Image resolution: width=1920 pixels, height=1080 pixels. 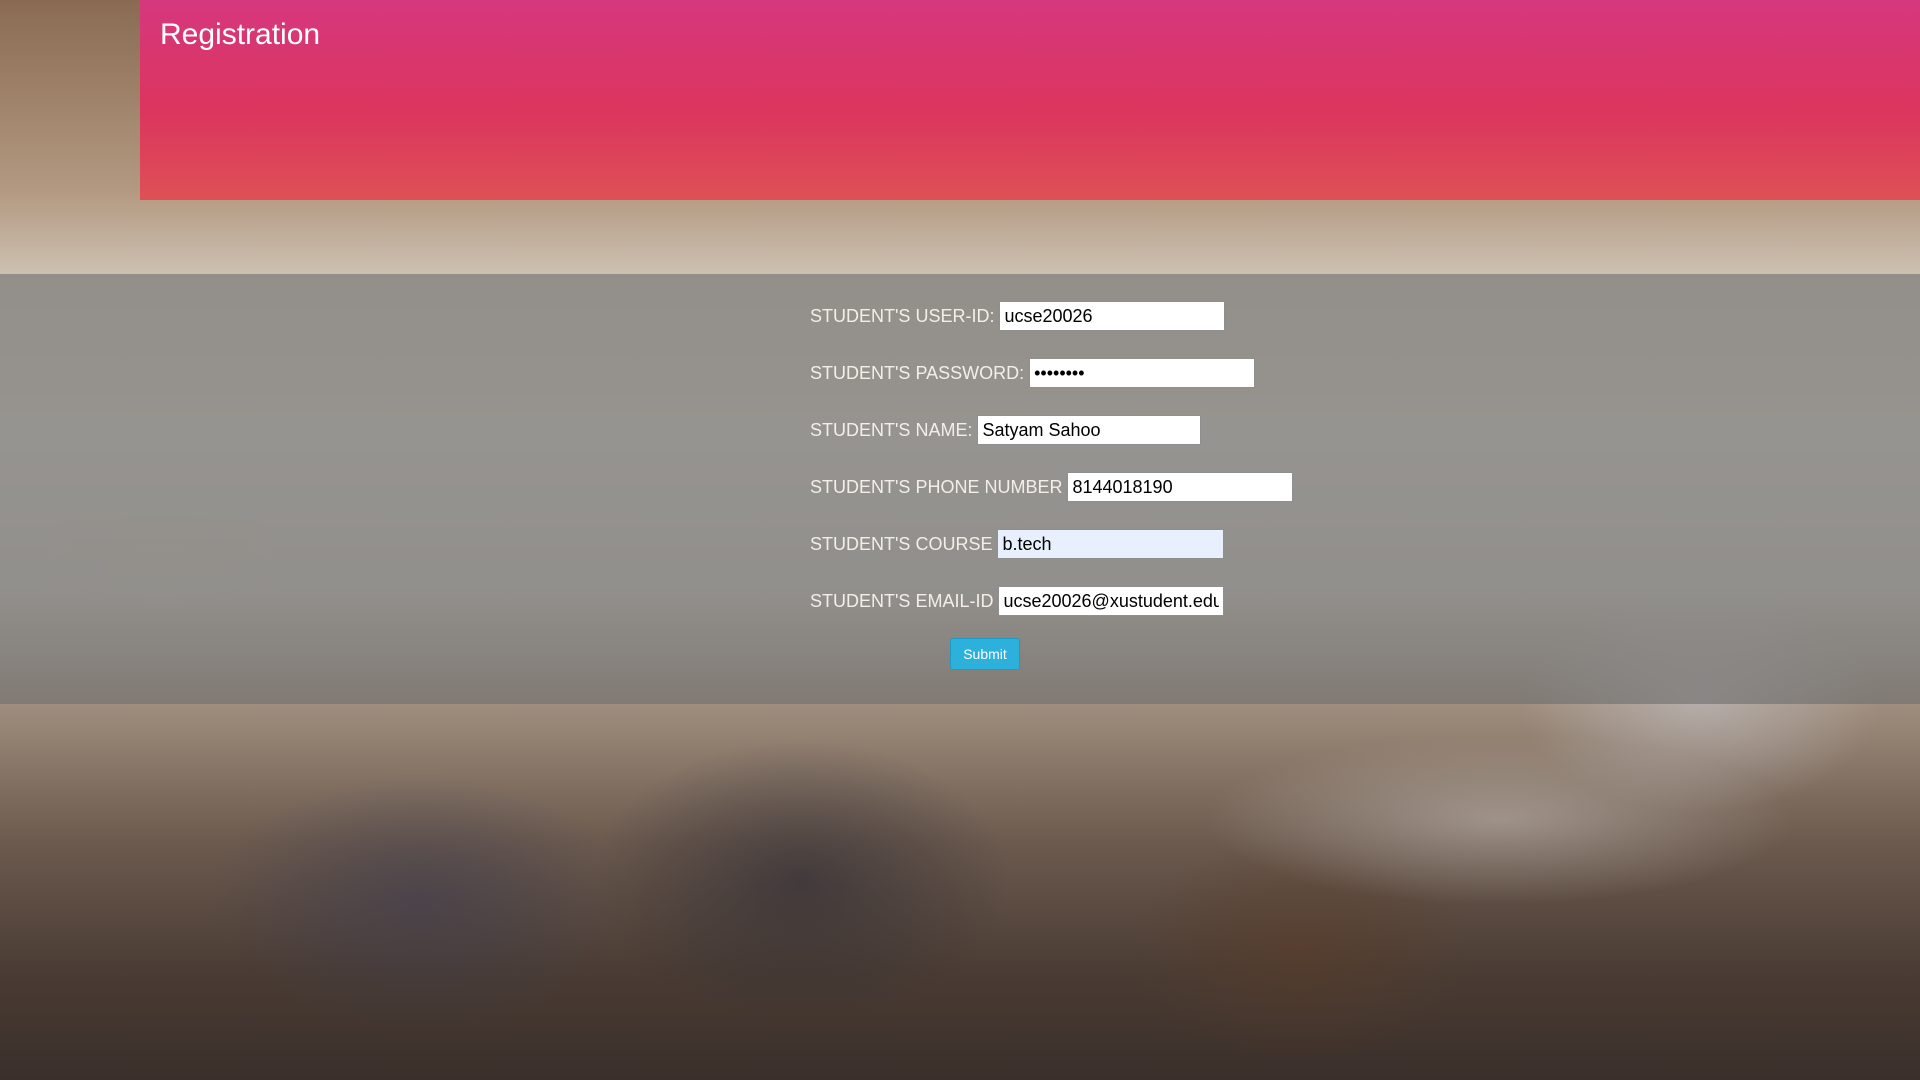 I want to click on email-row: STUDENT'S EMAIL-ID, so click(x=1051, y=601).